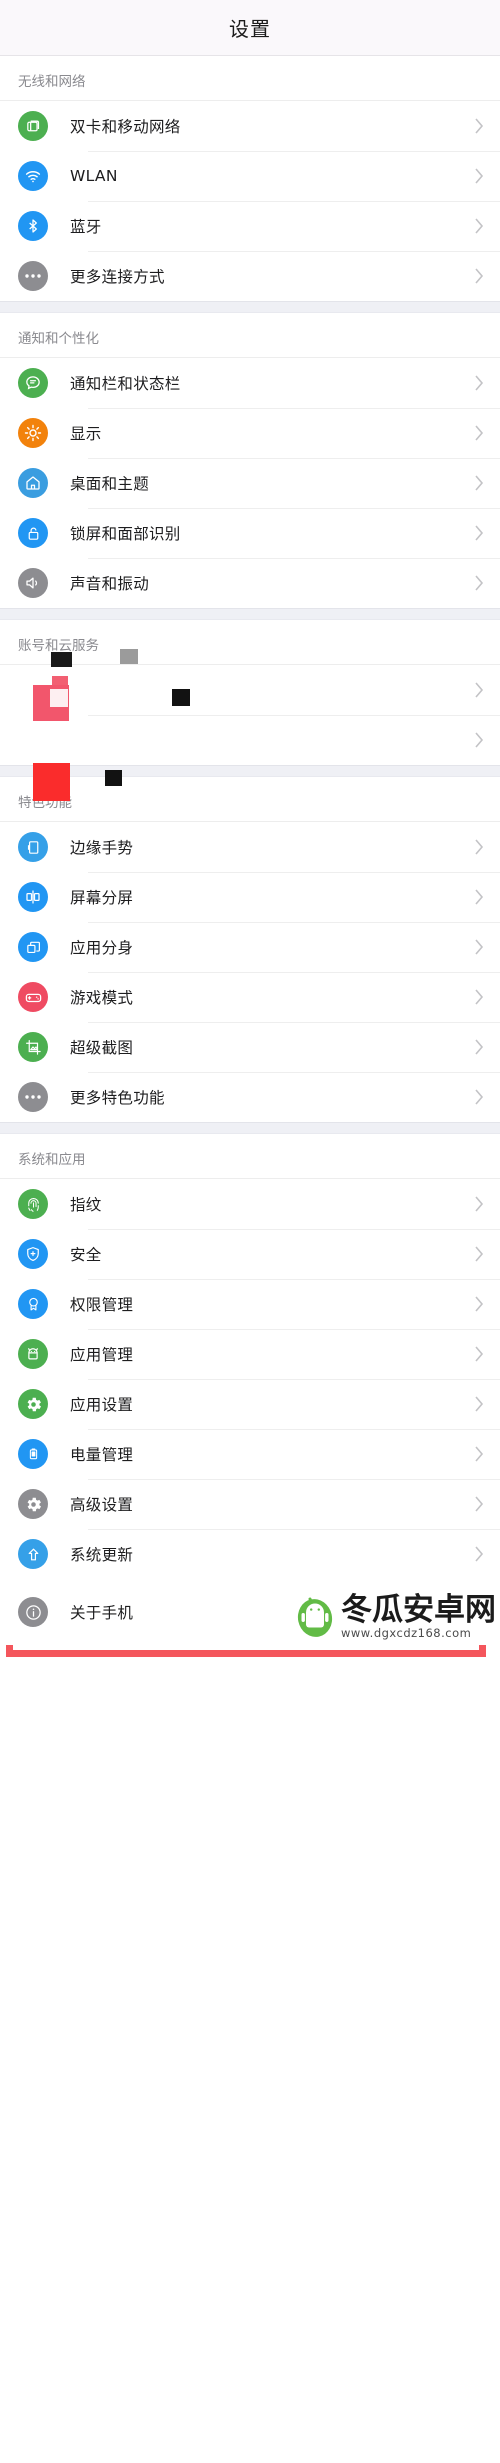 This screenshot has height=2463, width=500. Describe the element at coordinates (33, 1554) in the screenshot. I see `arrow-up-icon` at that location.